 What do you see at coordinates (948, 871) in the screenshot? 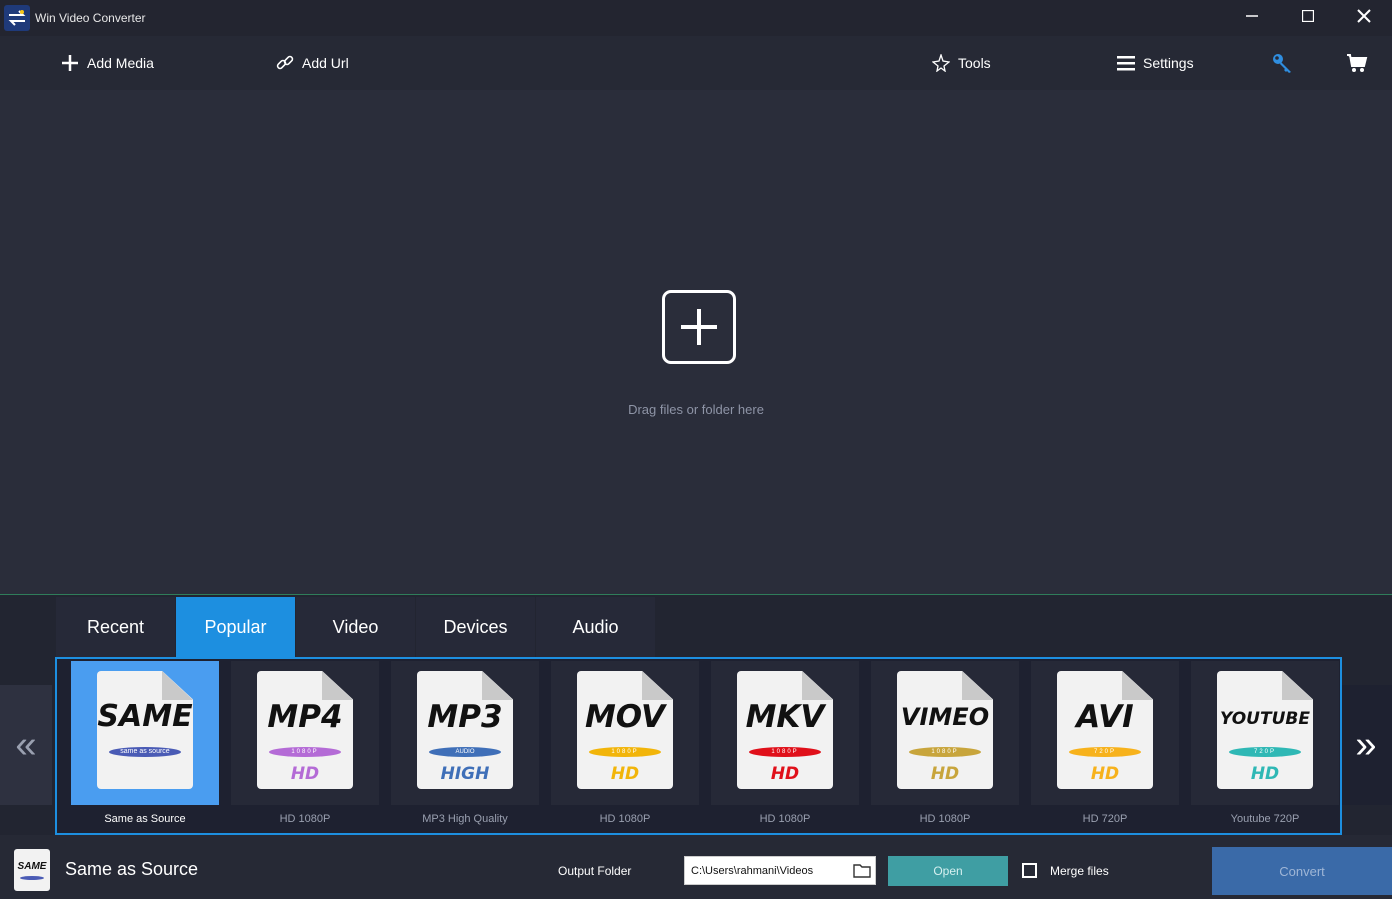
I see `open-button: Open` at bounding box center [948, 871].